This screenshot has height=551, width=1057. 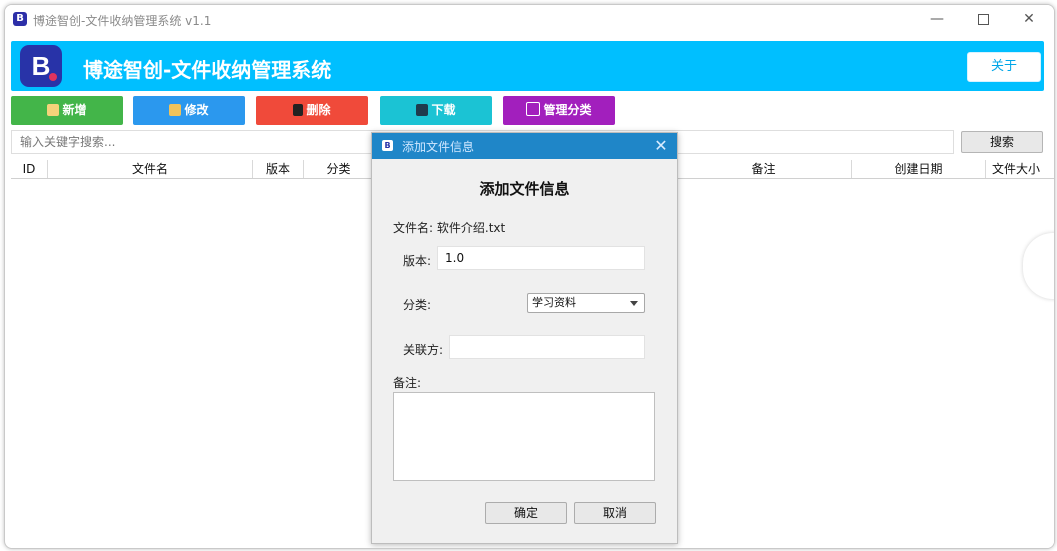 I want to click on column-header-category: 分类, so click(x=339, y=169).